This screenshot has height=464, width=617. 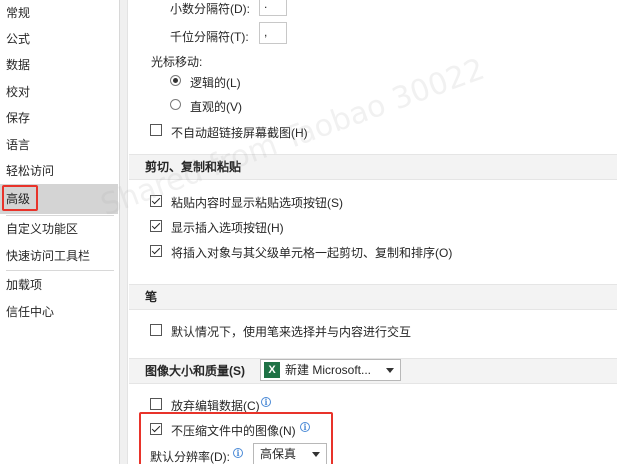 I want to click on excel-icon: X, so click(x=272, y=370).